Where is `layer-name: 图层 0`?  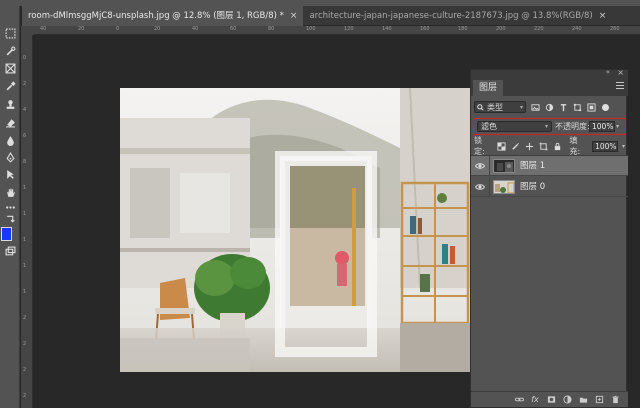
layer-name: 图层 0 is located at coordinates (533, 187).